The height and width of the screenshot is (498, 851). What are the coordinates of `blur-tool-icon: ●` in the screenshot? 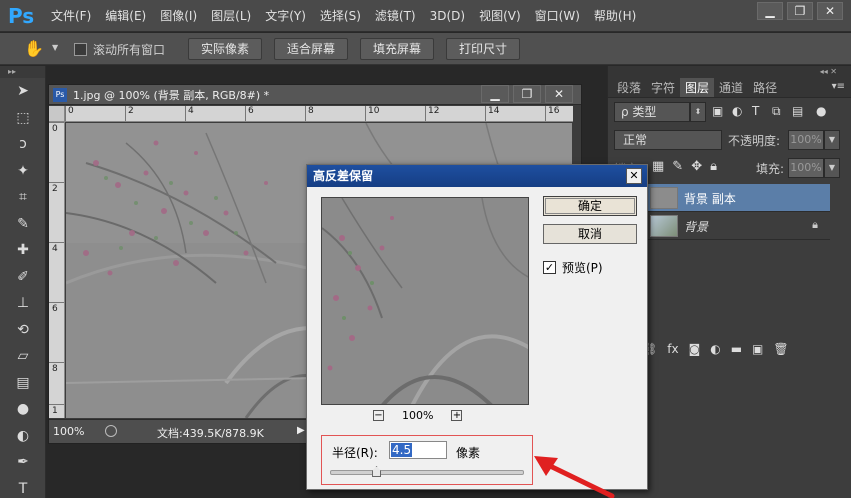 It's located at (23, 409).